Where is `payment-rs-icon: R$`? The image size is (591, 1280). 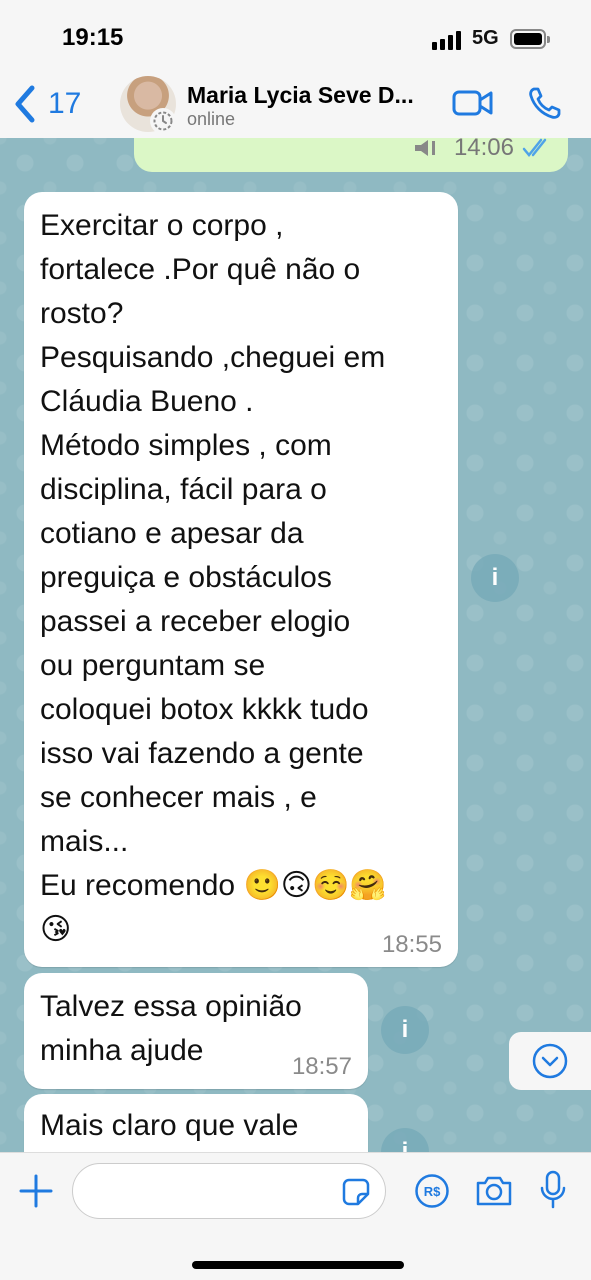 payment-rs-icon: R$ is located at coordinates (432, 1191).